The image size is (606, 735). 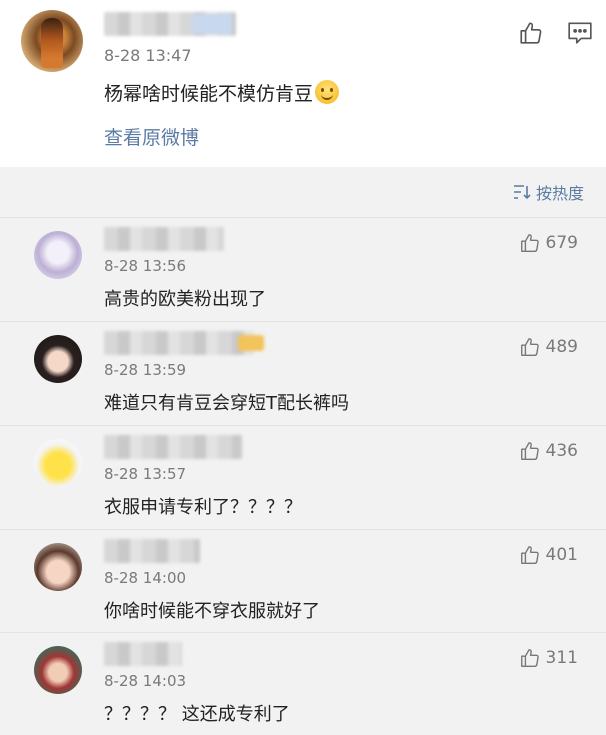 What do you see at coordinates (209, 94) in the screenshot?
I see `post-content-text: 杨幂啥时候能不模仿肯豆` at bounding box center [209, 94].